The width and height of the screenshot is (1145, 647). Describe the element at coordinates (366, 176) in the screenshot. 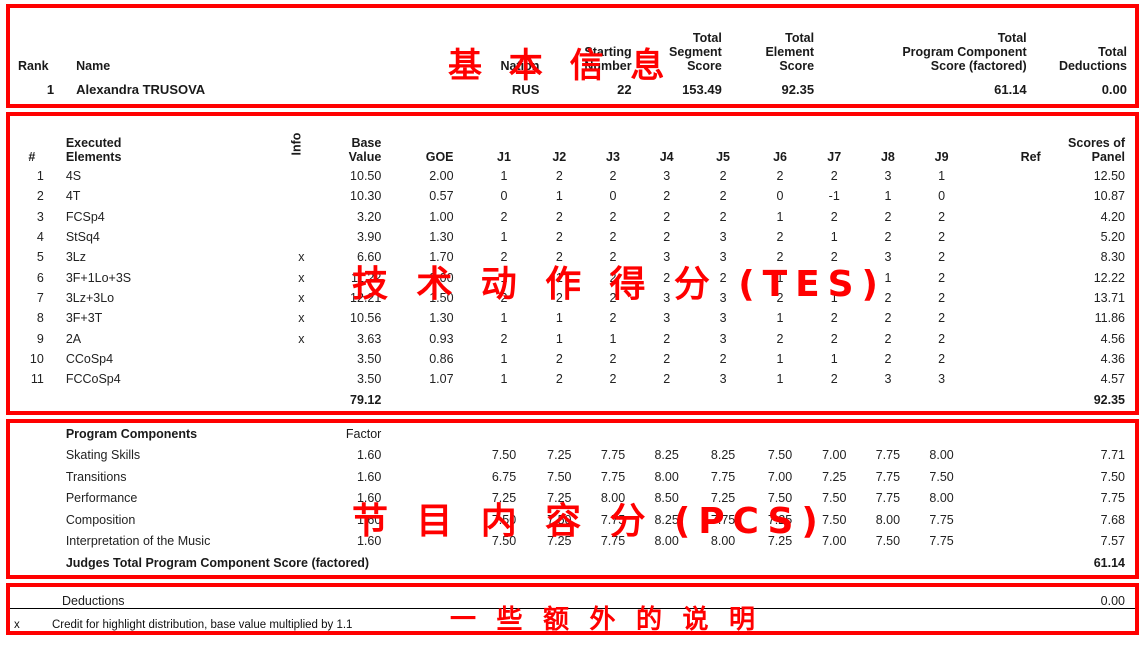

I see `element-base-value: 10.50` at that location.